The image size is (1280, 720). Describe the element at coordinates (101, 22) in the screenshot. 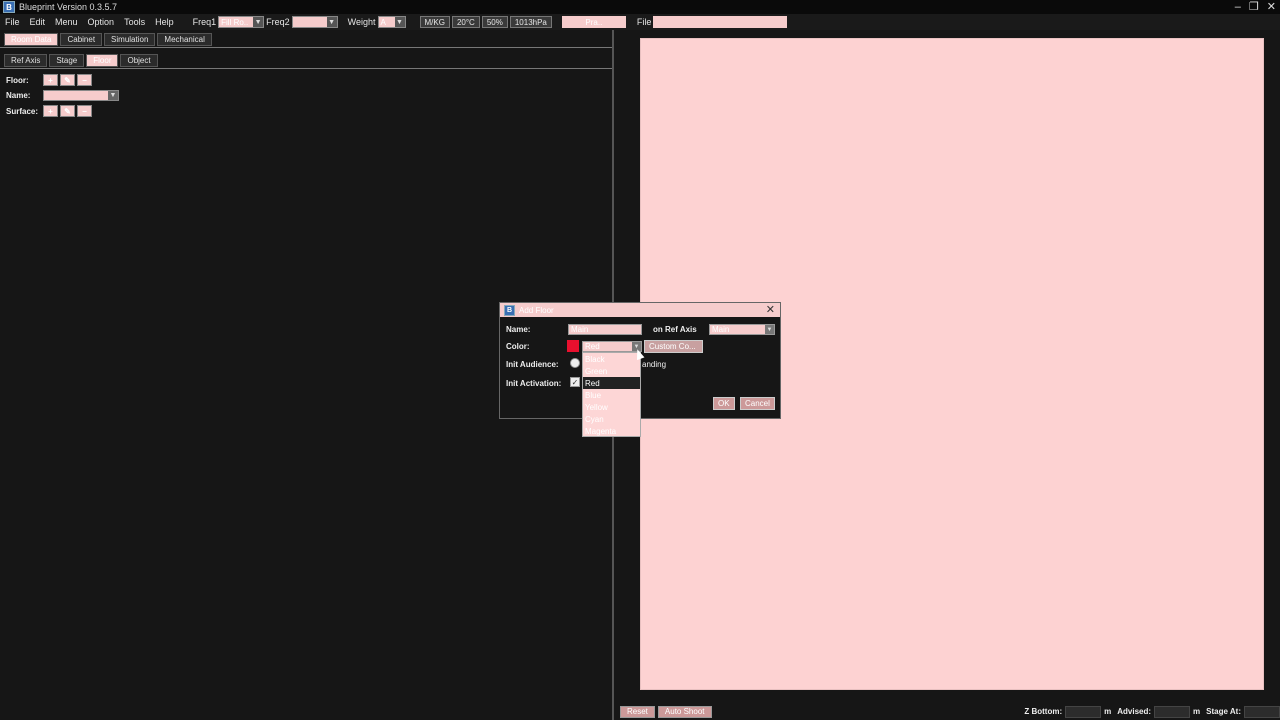

I see `menu-option: Option` at that location.